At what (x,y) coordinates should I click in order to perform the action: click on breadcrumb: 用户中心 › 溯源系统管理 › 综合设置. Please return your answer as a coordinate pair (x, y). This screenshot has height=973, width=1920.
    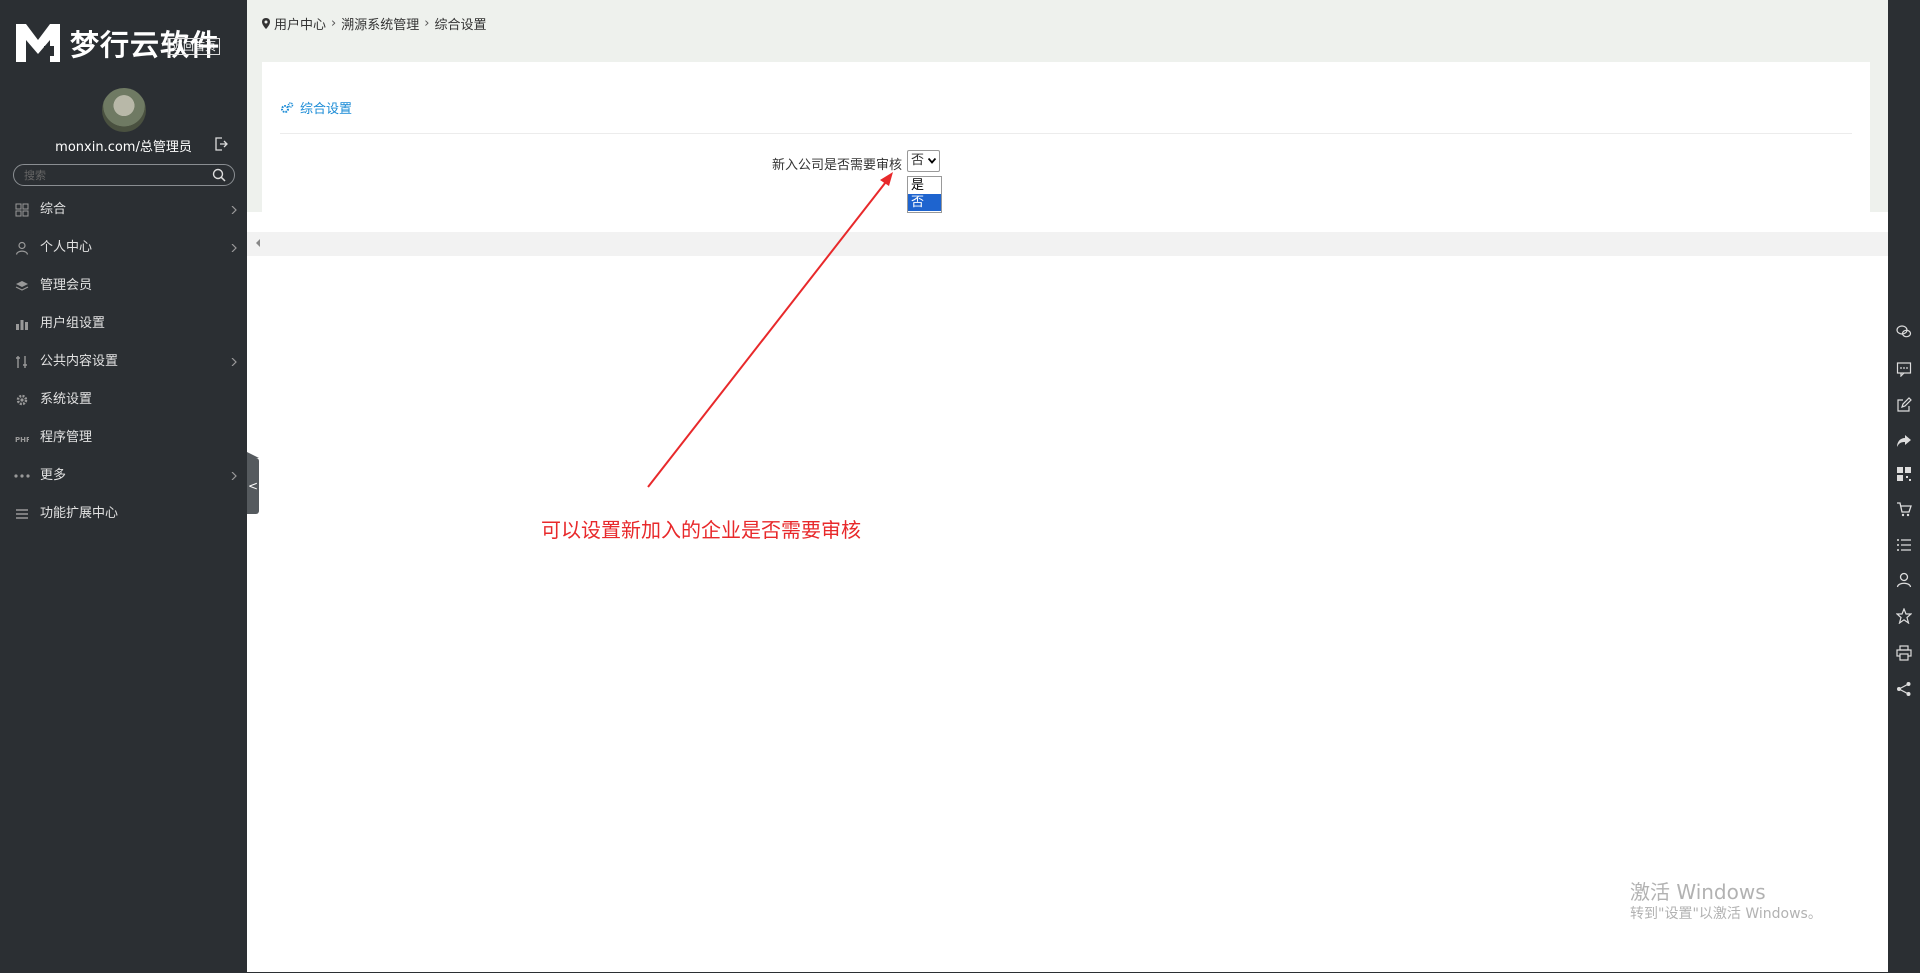
    Looking at the image, I should click on (373, 23).